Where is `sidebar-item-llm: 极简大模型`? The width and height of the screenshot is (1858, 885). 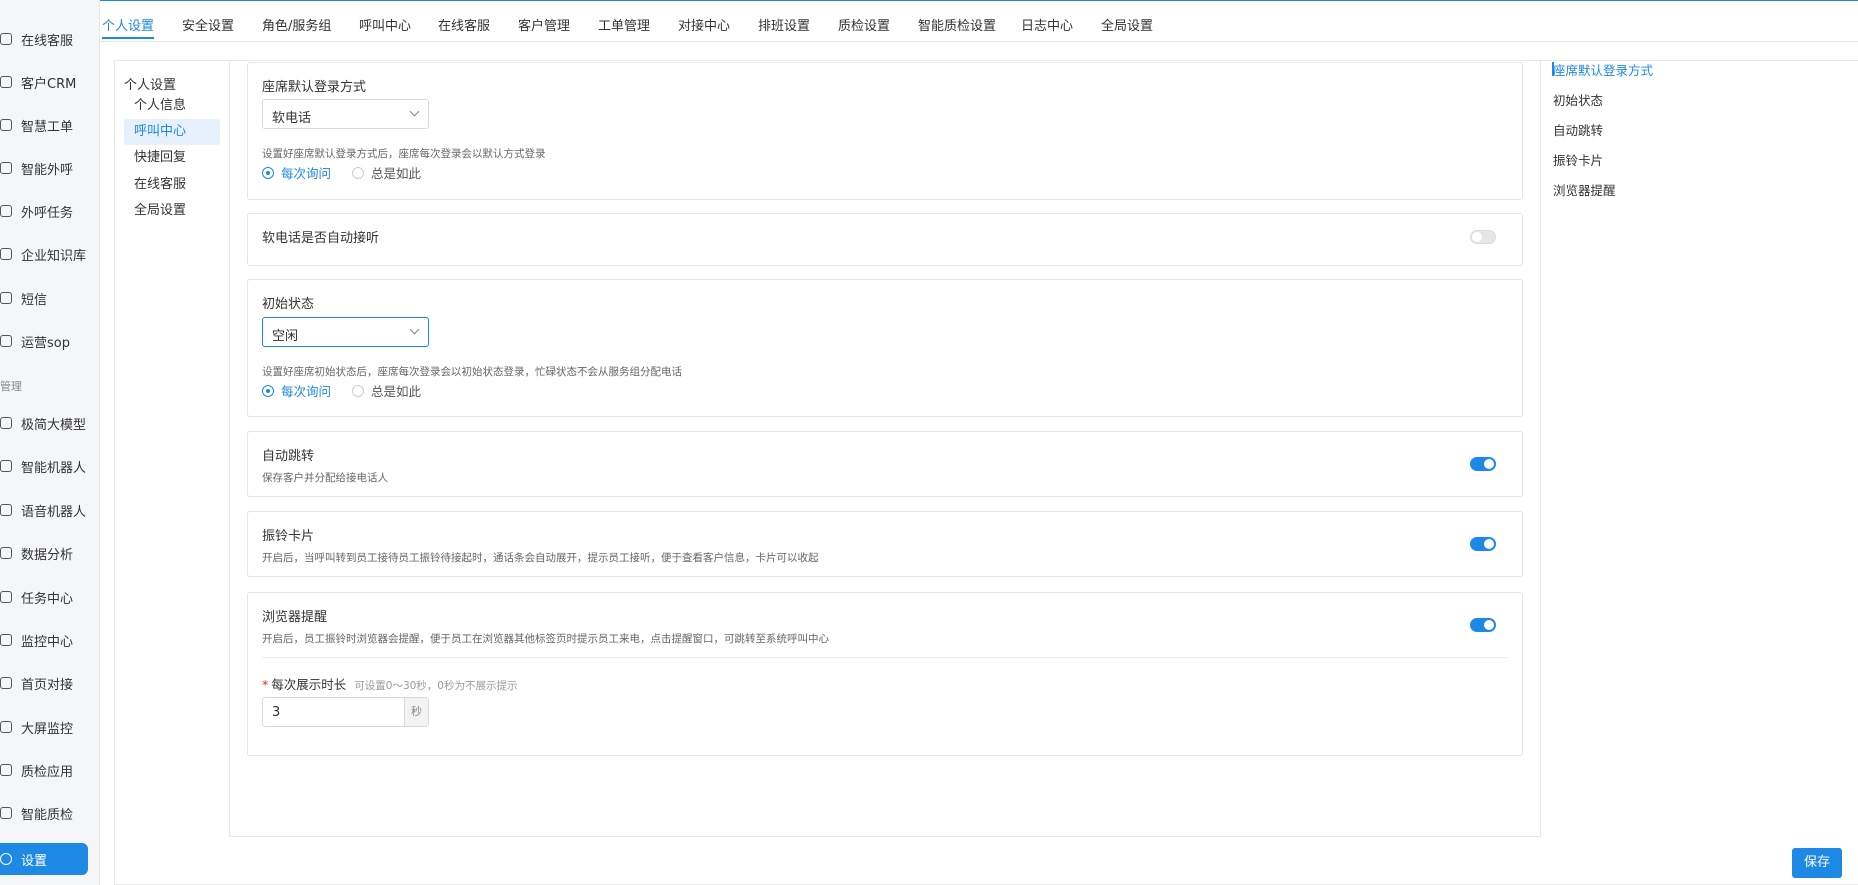
sidebar-item-llm: 极简大模型 is located at coordinates (50, 423).